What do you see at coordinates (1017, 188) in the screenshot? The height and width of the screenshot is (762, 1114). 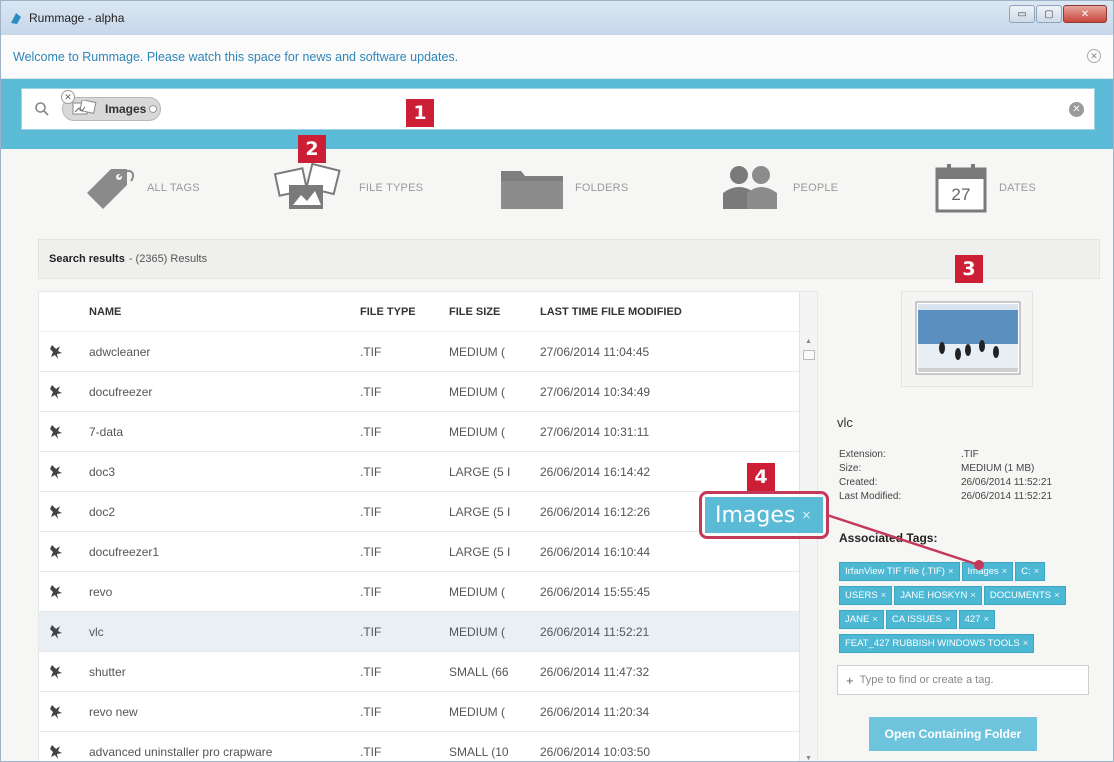 I see `filter-label: DATES` at bounding box center [1017, 188].